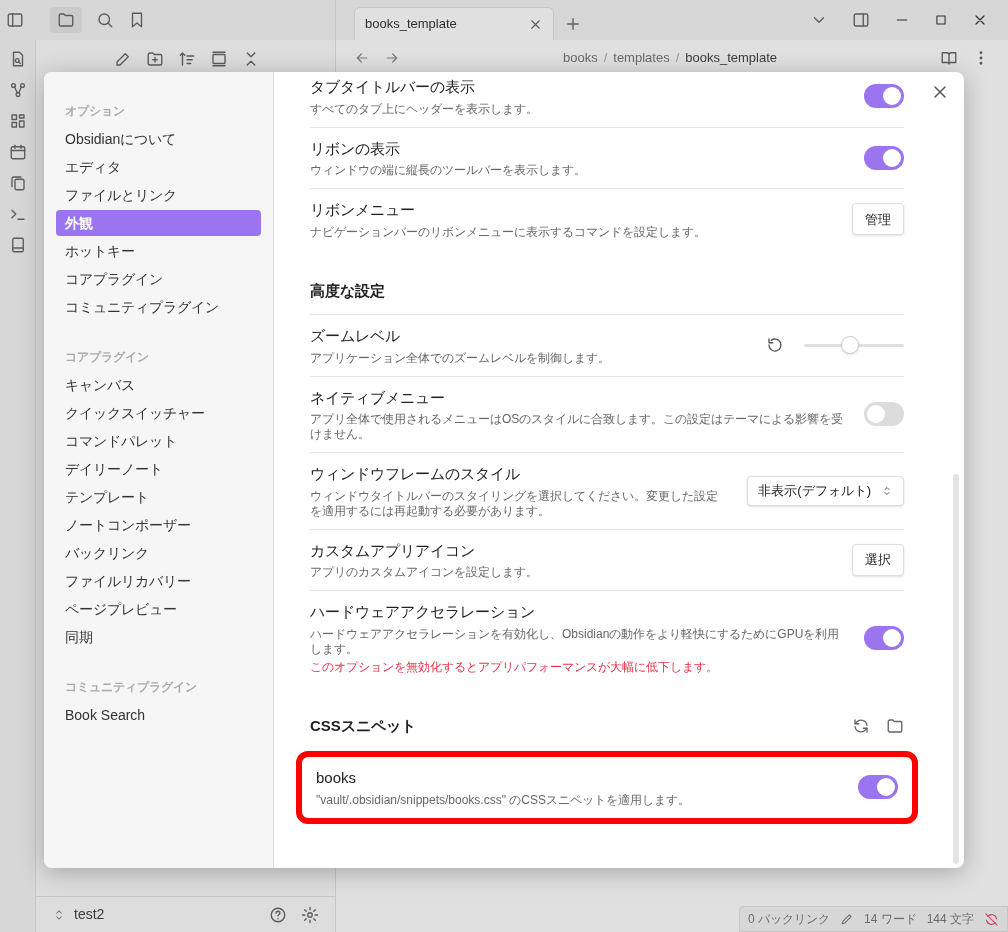  What do you see at coordinates (105, 20) in the screenshot?
I see `search-icon` at bounding box center [105, 20].